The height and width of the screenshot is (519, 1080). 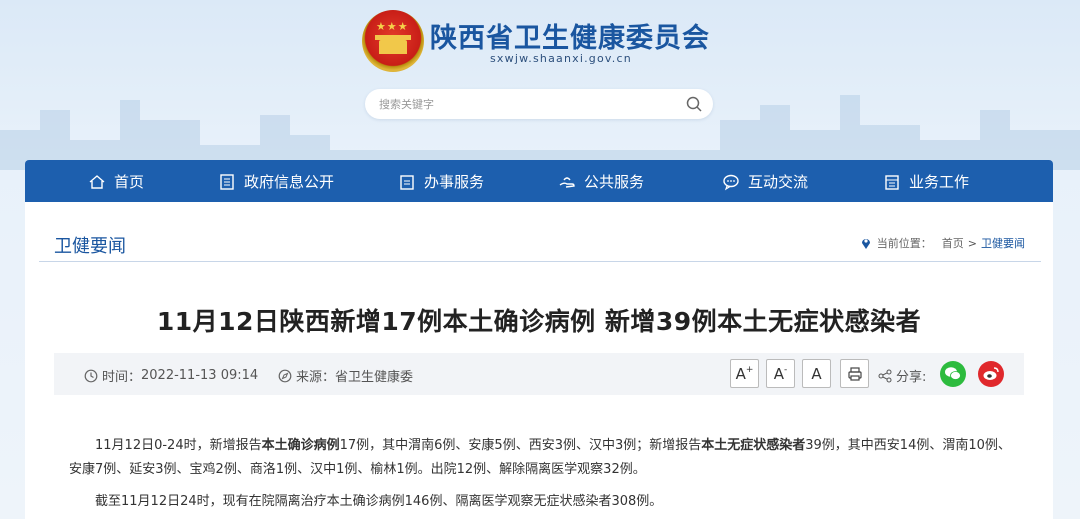 I want to click on text-run: 17例，其中渭南6例、安康5例、西安3例、汉中3例；新增报告, so click(x=520, y=445).